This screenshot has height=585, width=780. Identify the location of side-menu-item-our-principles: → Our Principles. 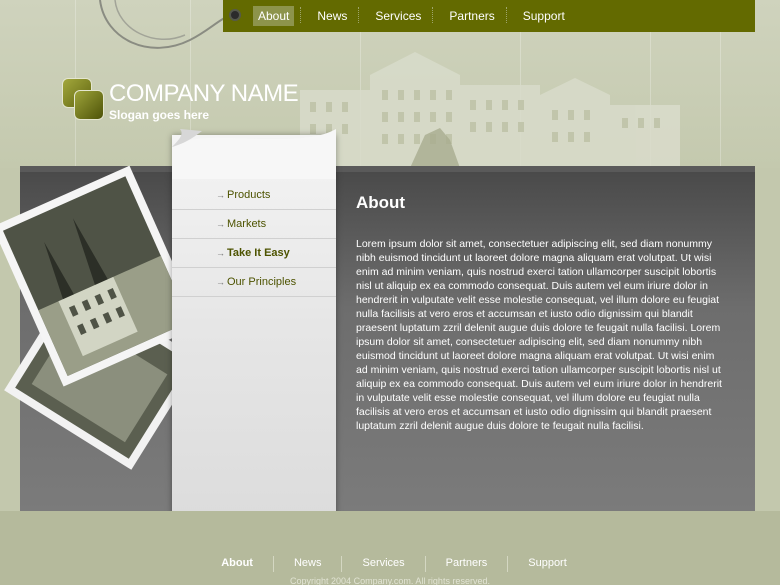
(254, 282).